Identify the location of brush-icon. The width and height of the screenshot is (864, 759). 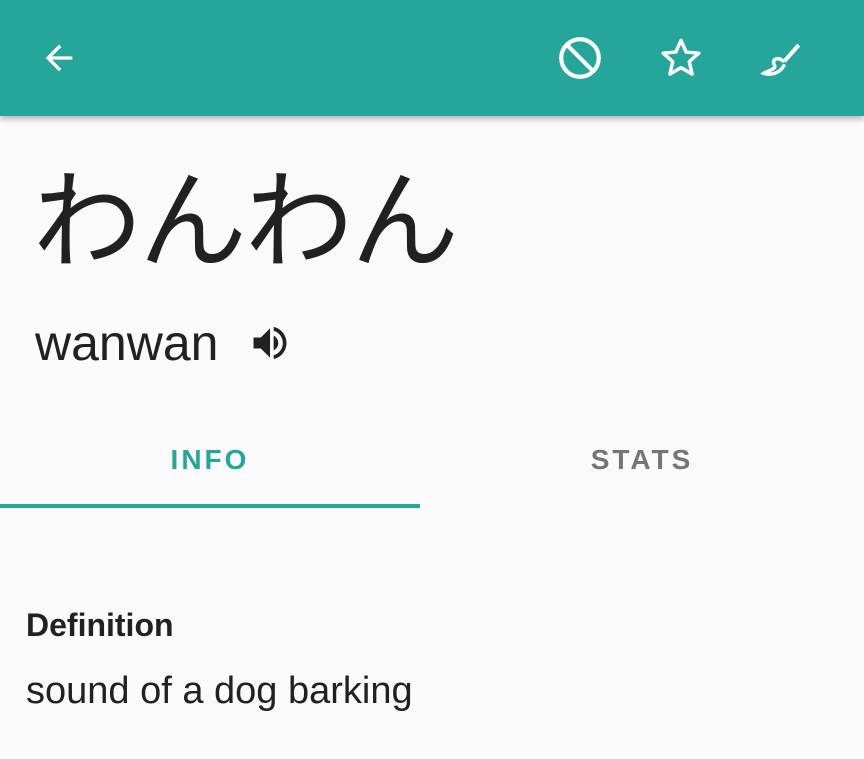
(780, 59).